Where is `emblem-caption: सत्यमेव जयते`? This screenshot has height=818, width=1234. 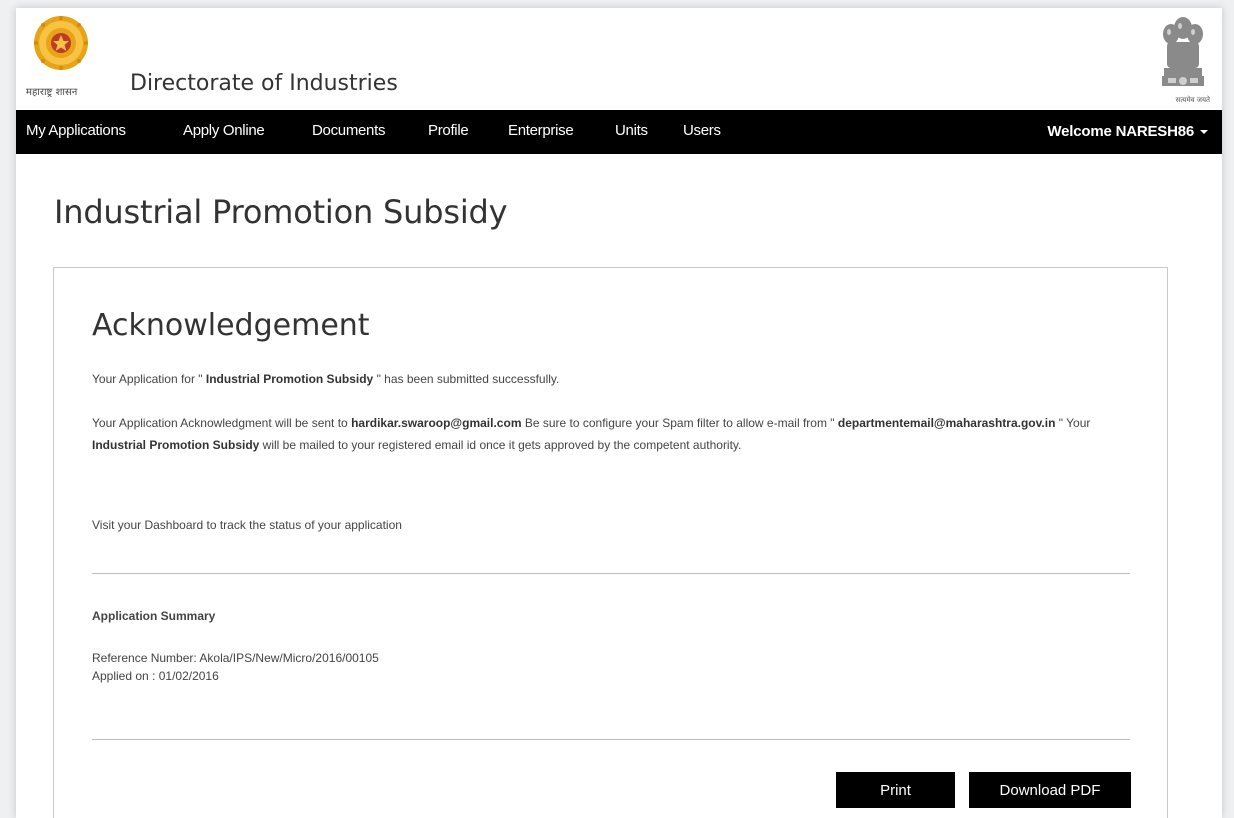
emblem-caption: सत्यमेव जयते is located at coordinates (1192, 100).